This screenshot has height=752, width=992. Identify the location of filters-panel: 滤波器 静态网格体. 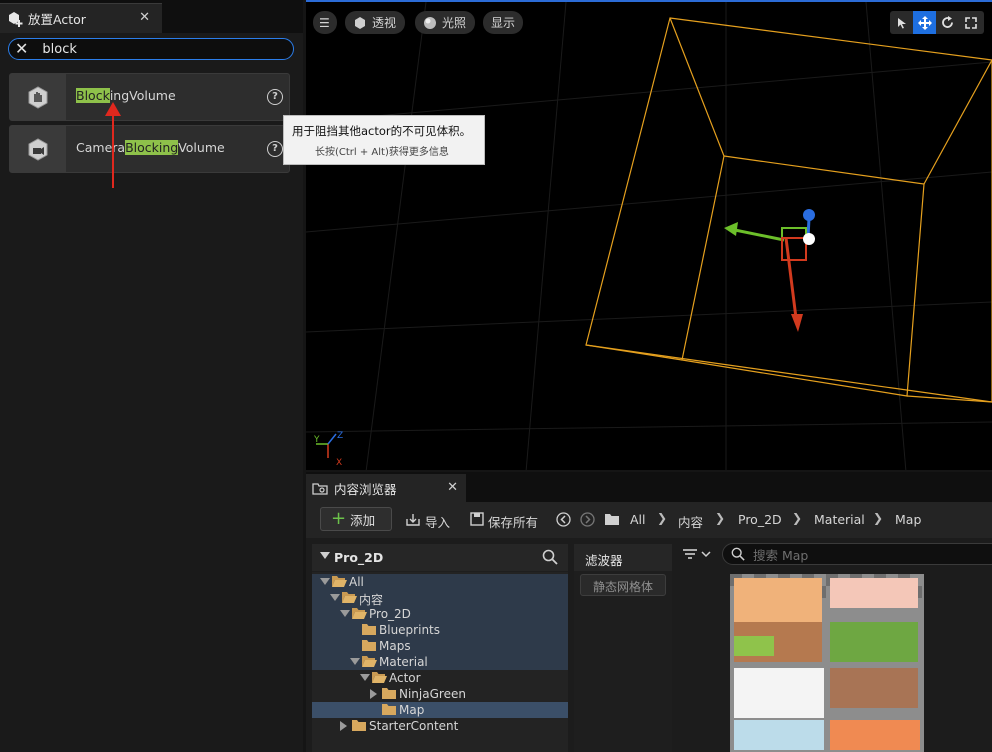
(623, 648).